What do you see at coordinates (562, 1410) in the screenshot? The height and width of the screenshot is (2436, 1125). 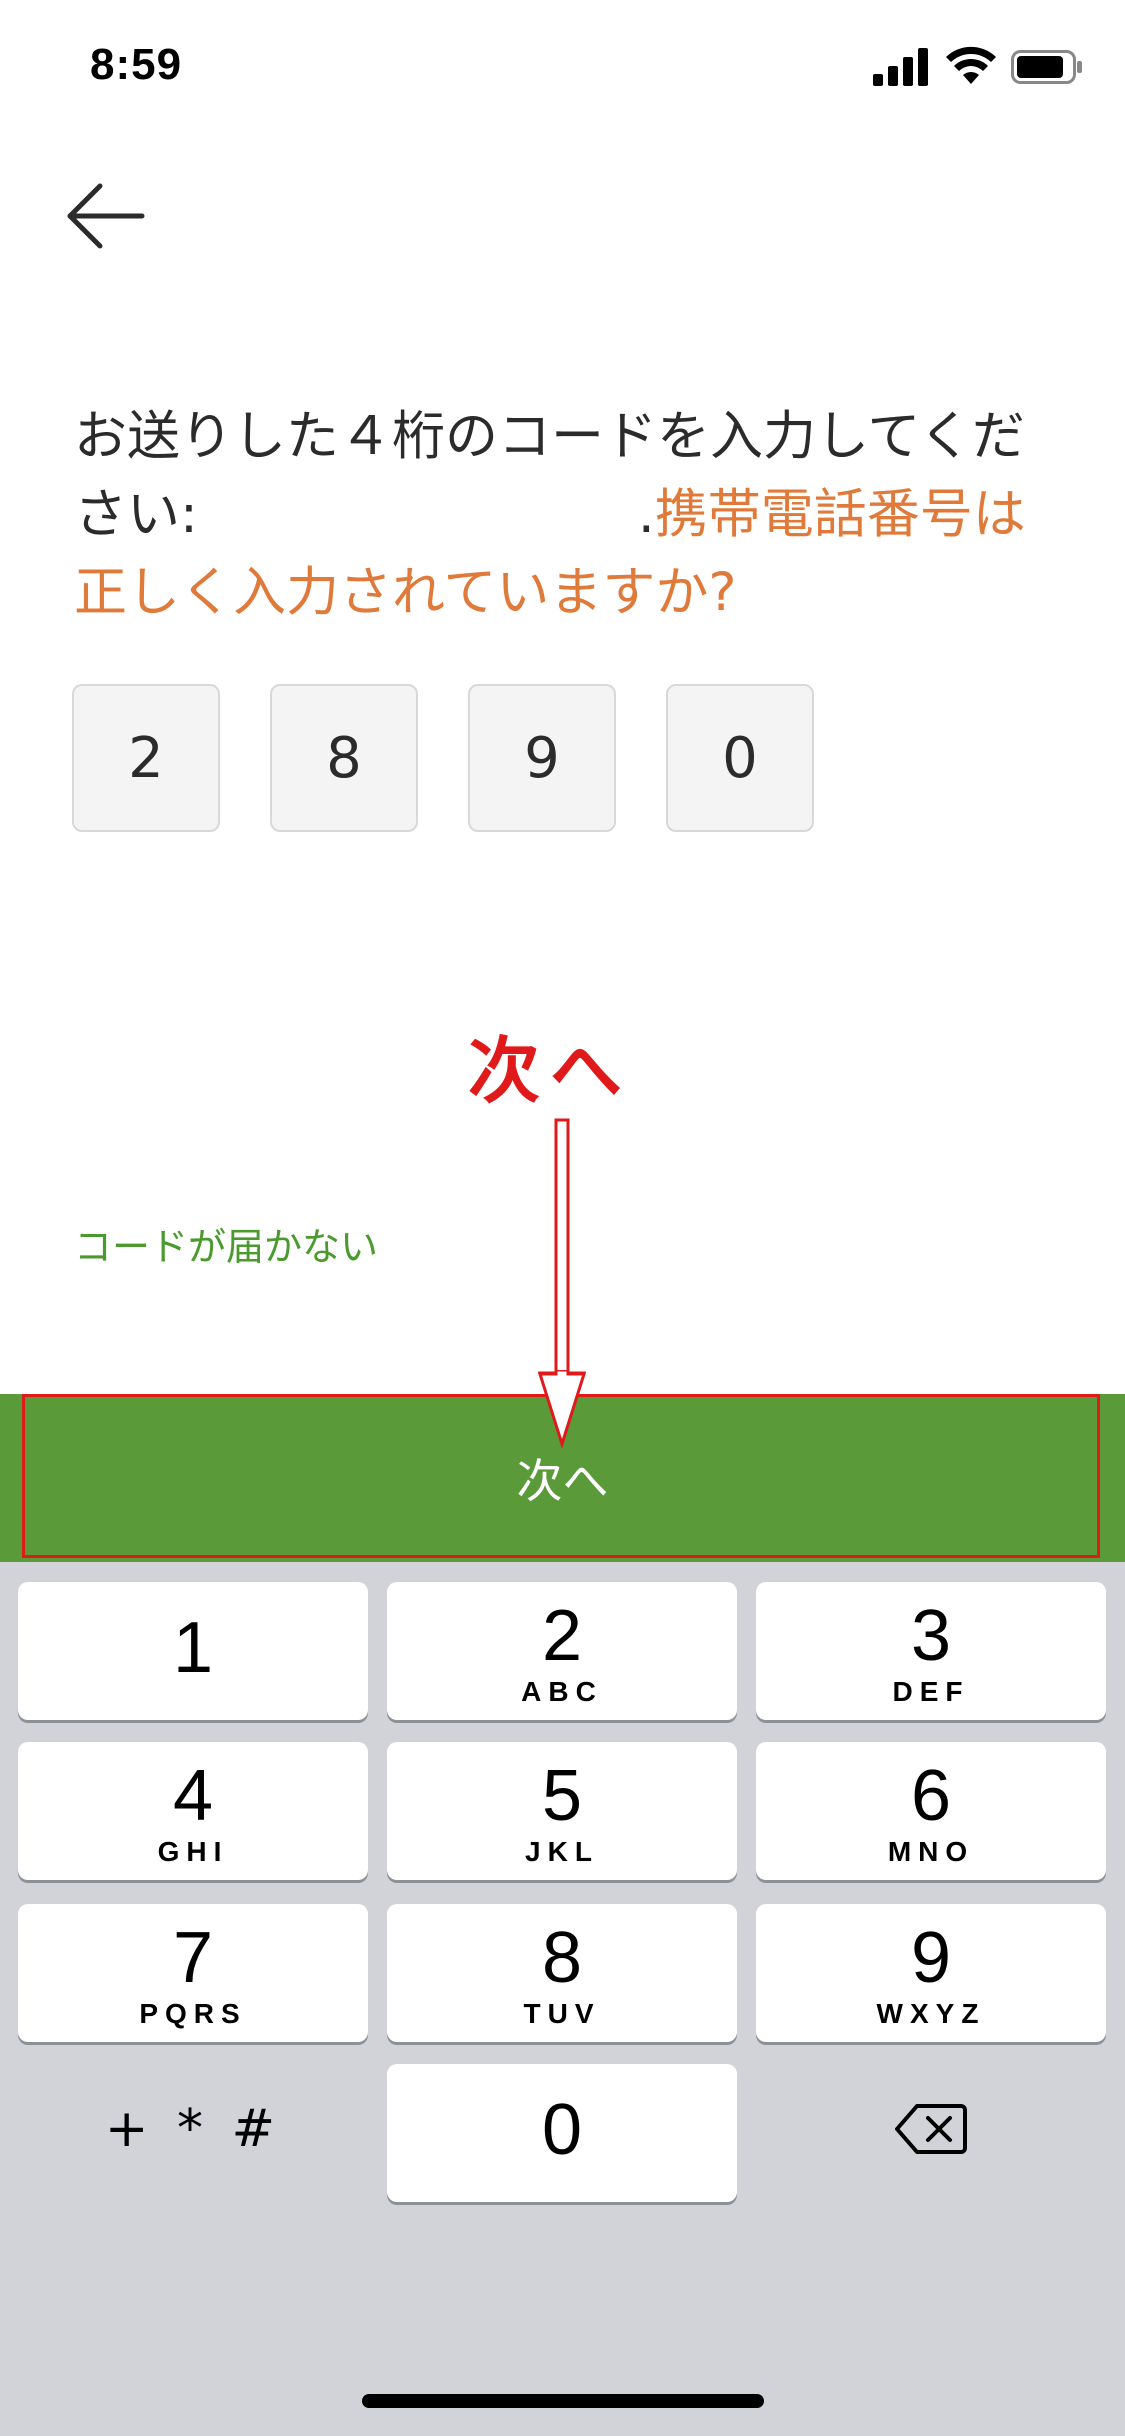 I see `annotation-arrow-tip-icon` at bounding box center [562, 1410].